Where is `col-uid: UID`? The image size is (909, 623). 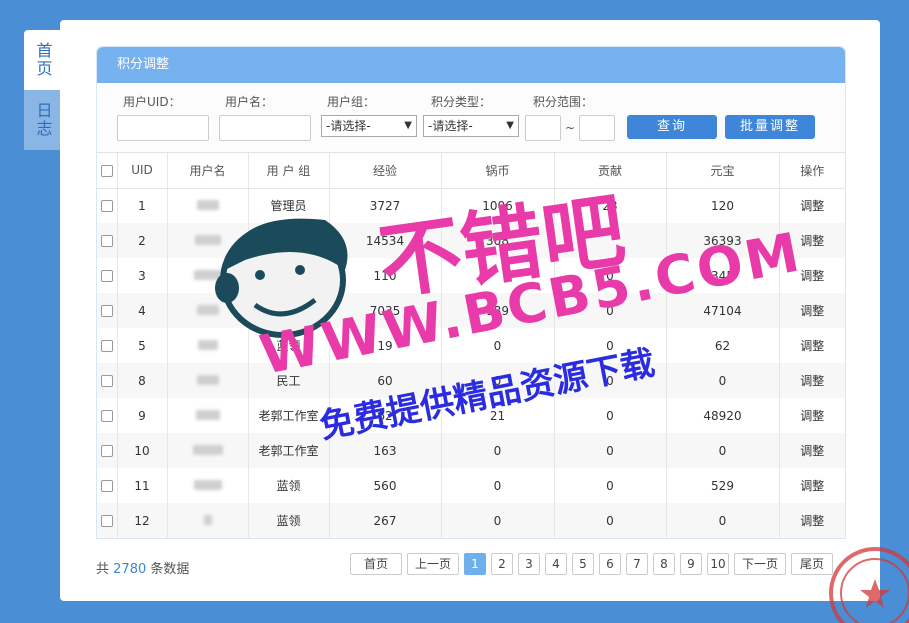
col-uid: UID is located at coordinates (142, 171).